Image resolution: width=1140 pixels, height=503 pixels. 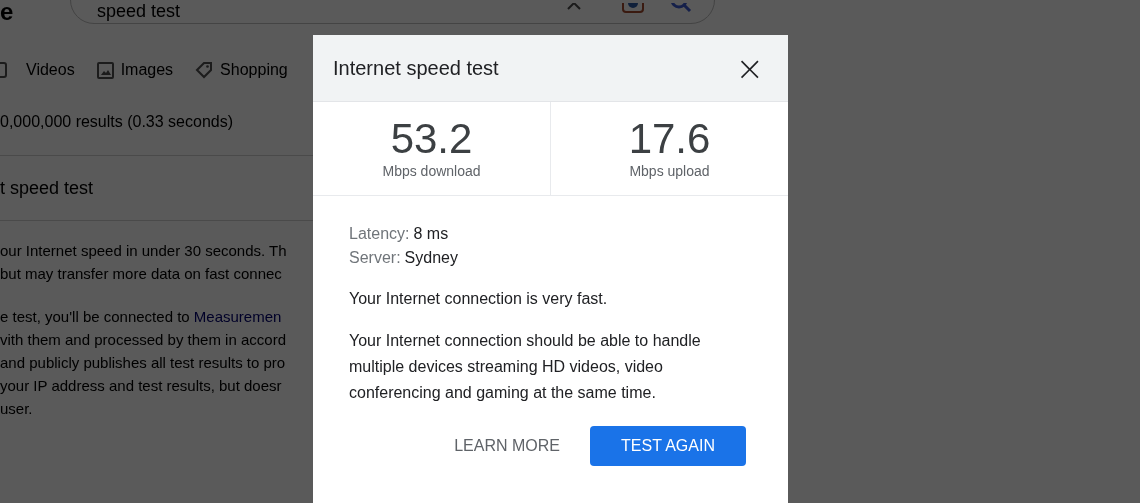 What do you see at coordinates (431, 257) in the screenshot?
I see `detail-value: Sydney` at bounding box center [431, 257].